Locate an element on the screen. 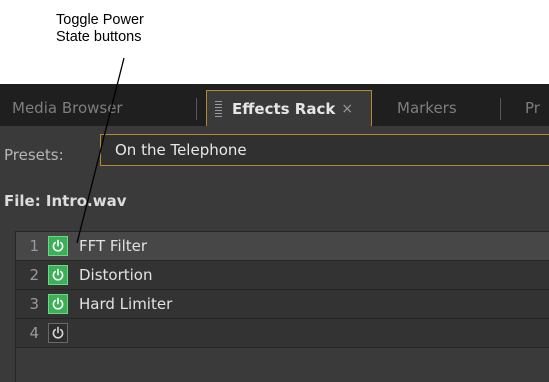 The image size is (549, 382). rack-slot-4: 4 is located at coordinates (282, 333).